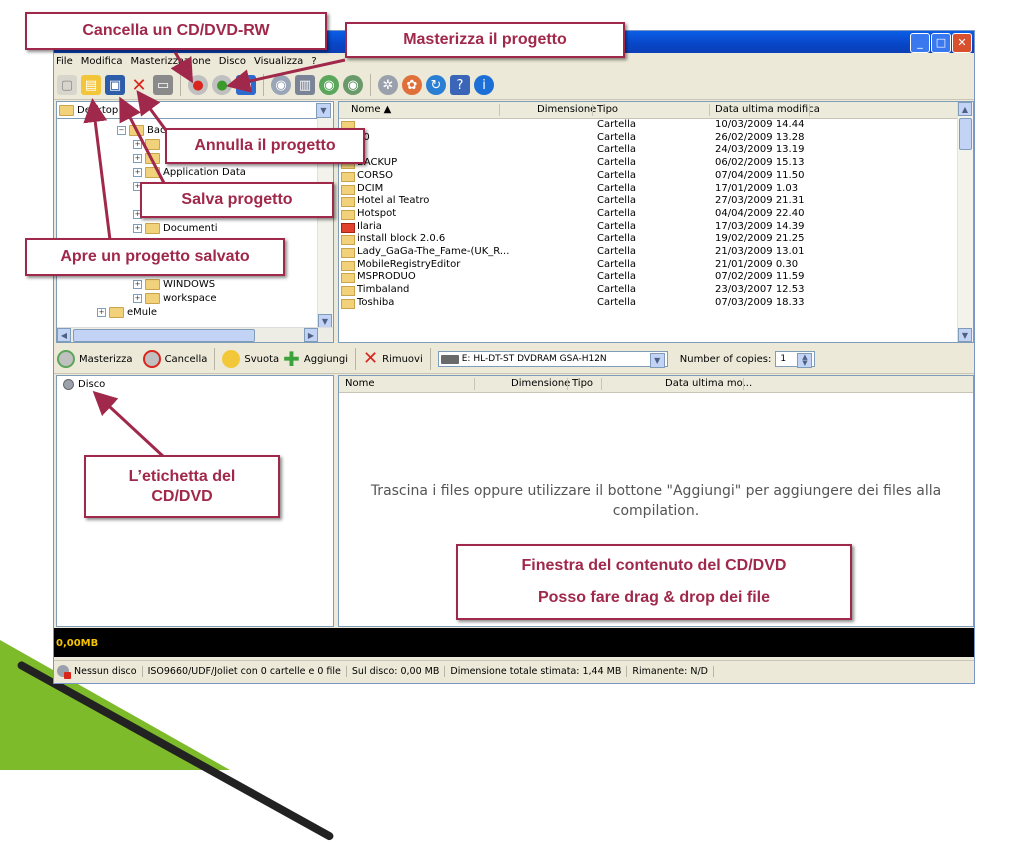  I want to click on callout-disc-label-line2: CD/DVD, so click(182, 496).